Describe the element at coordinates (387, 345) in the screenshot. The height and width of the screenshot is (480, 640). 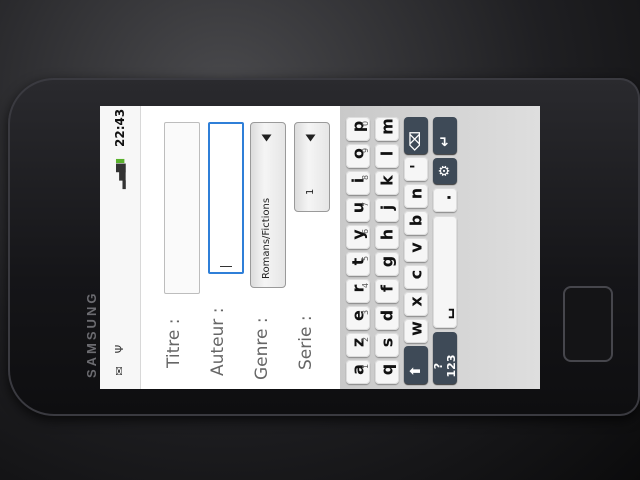
I see `key-s: s` at that location.